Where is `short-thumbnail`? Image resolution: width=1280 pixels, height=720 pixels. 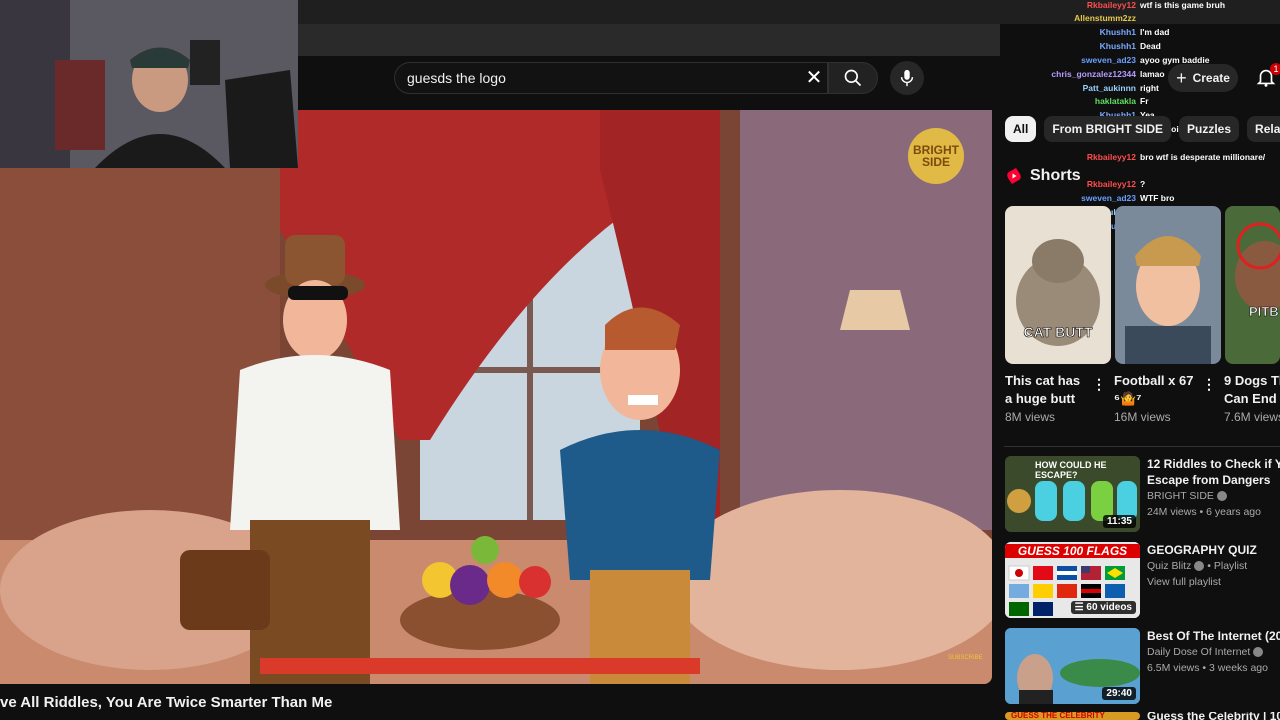 short-thumbnail is located at coordinates (1168, 285).